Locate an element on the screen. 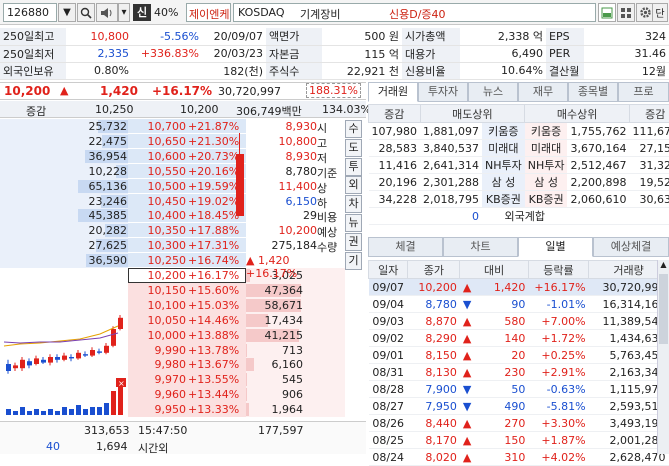 The image size is (669, 466). side-button: 투 is located at coordinates (353, 167).